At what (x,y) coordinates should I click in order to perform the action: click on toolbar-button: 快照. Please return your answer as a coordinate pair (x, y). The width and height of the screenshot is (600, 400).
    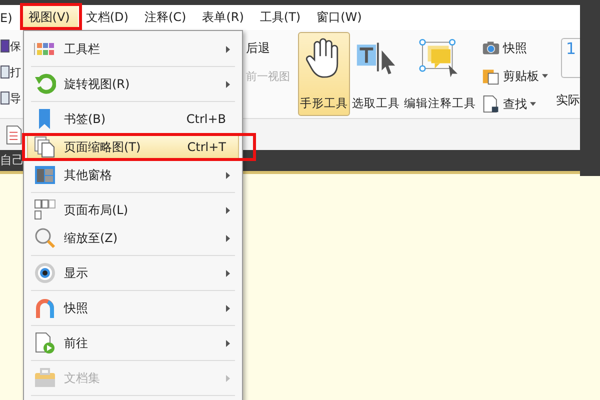
    Looking at the image, I should click on (515, 48).